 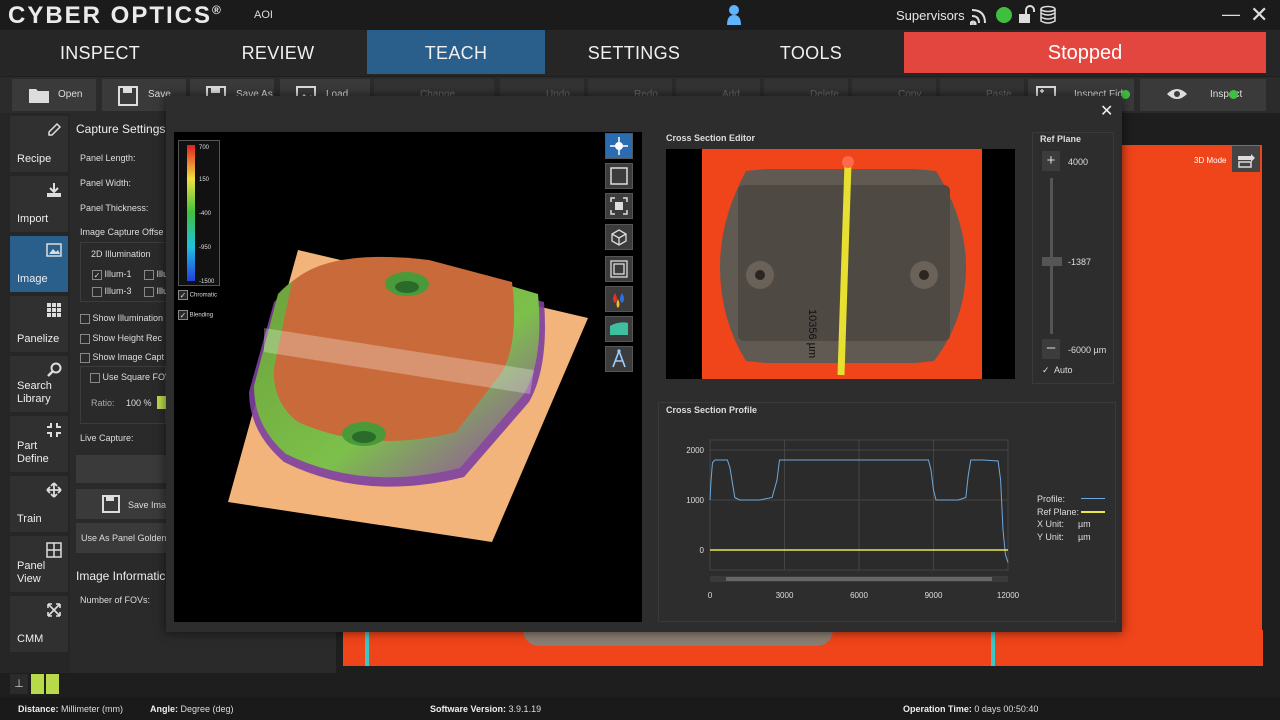 I want to click on show-illumination-checkbox: Show Illumination, so click(x=121, y=318).